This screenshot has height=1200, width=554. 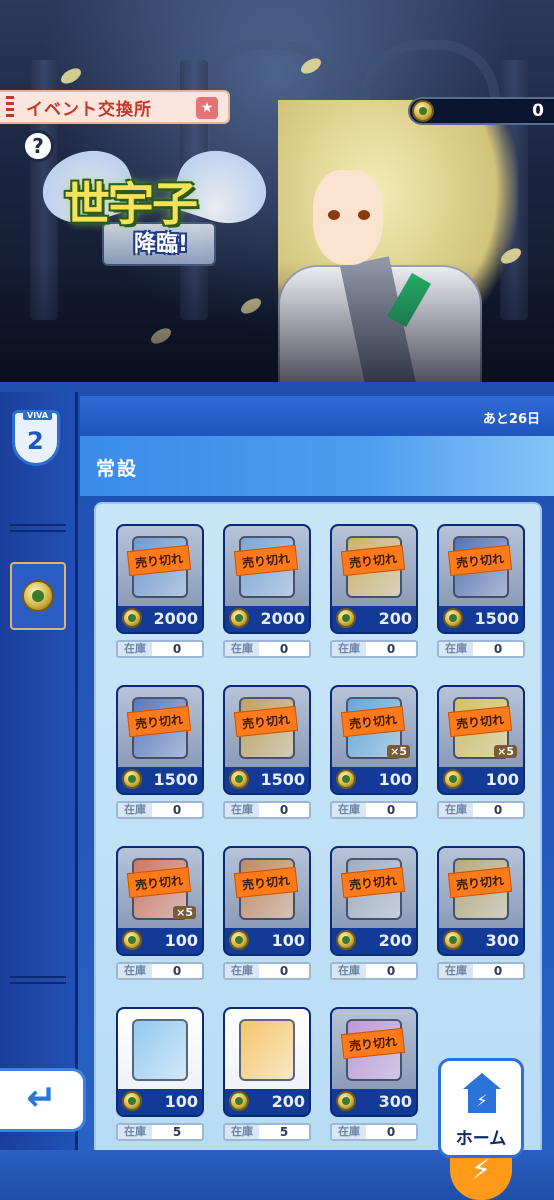 I want to click on logo-title: 世宇子, so click(x=131, y=204).